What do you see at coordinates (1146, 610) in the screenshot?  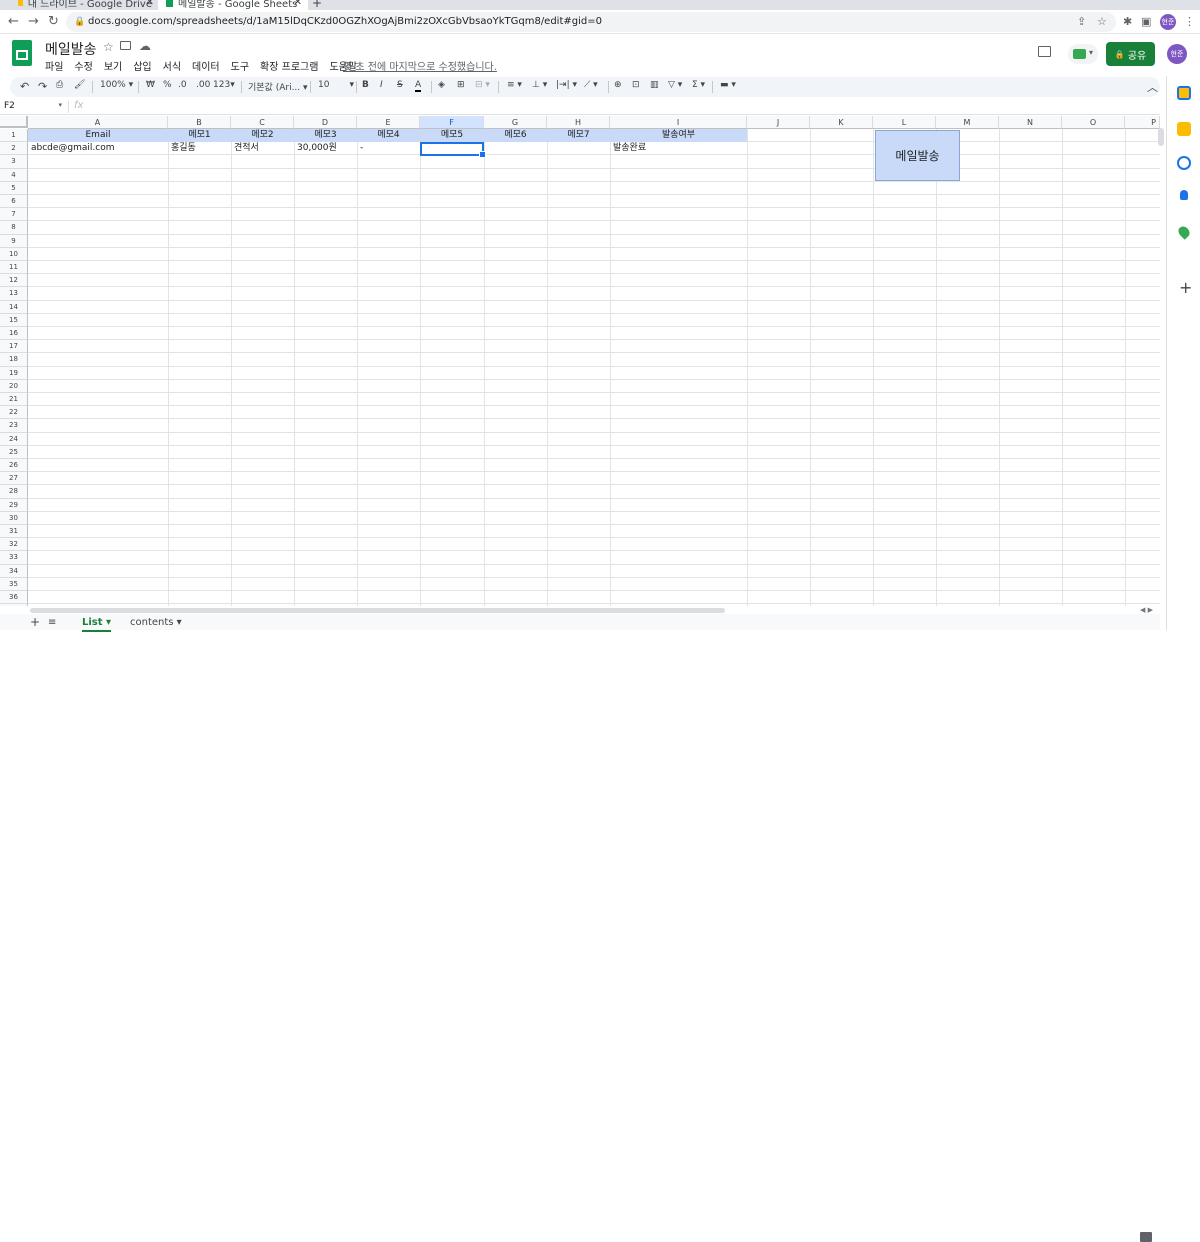 I see `scroll-arrows-icon: ◀ ▶` at bounding box center [1146, 610].